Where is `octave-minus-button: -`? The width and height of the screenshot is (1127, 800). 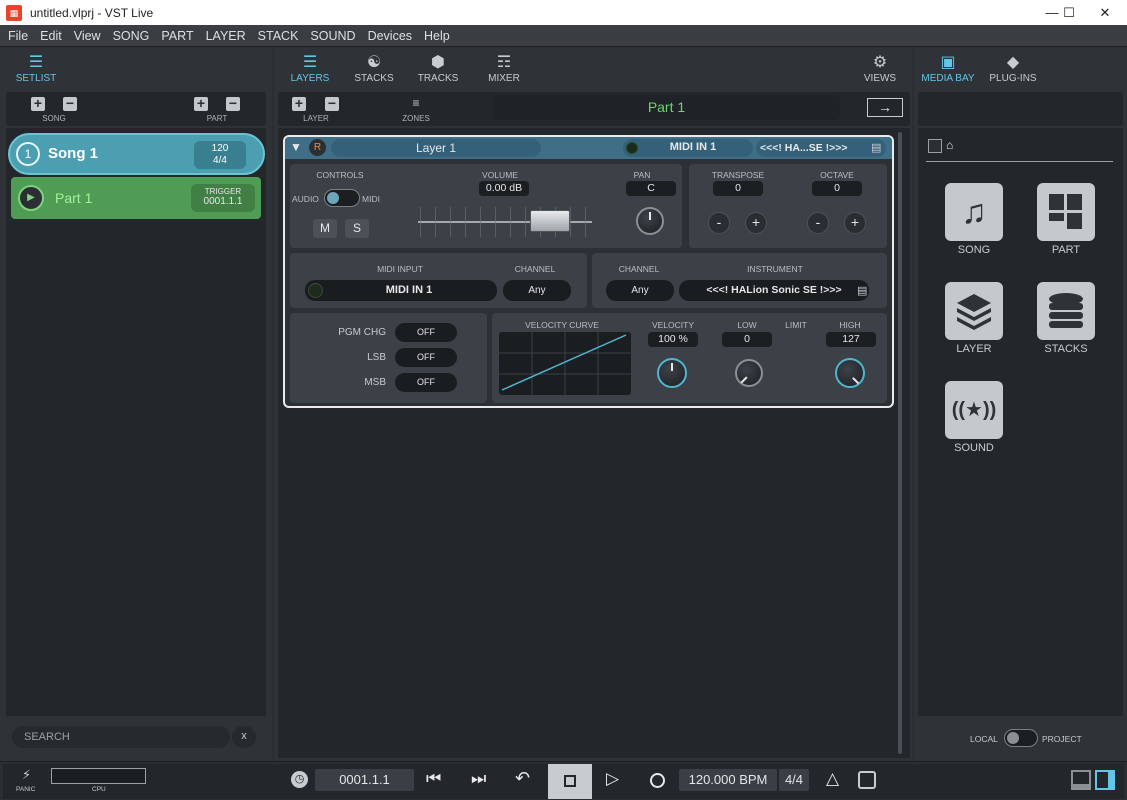
octave-minus-button: - is located at coordinates (818, 223).